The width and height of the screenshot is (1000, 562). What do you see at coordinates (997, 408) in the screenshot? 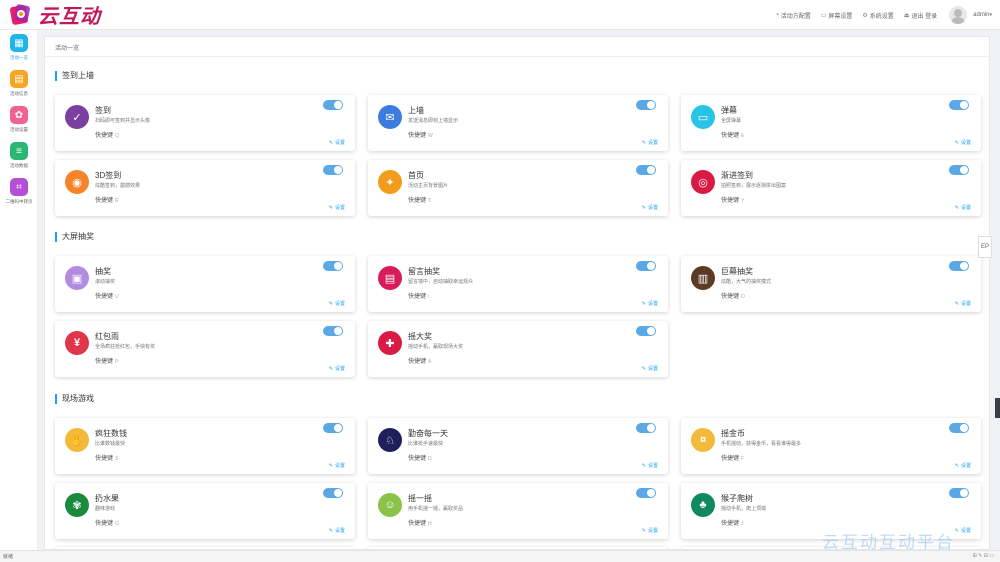
I see `scroll-handle` at bounding box center [997, 408].